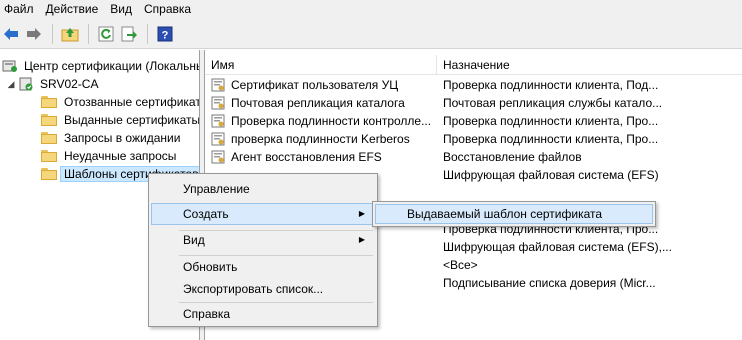 The image size is (742, 340). I want to click on menu-bar: Файл Действие Вид Справка, so click(371, 9).